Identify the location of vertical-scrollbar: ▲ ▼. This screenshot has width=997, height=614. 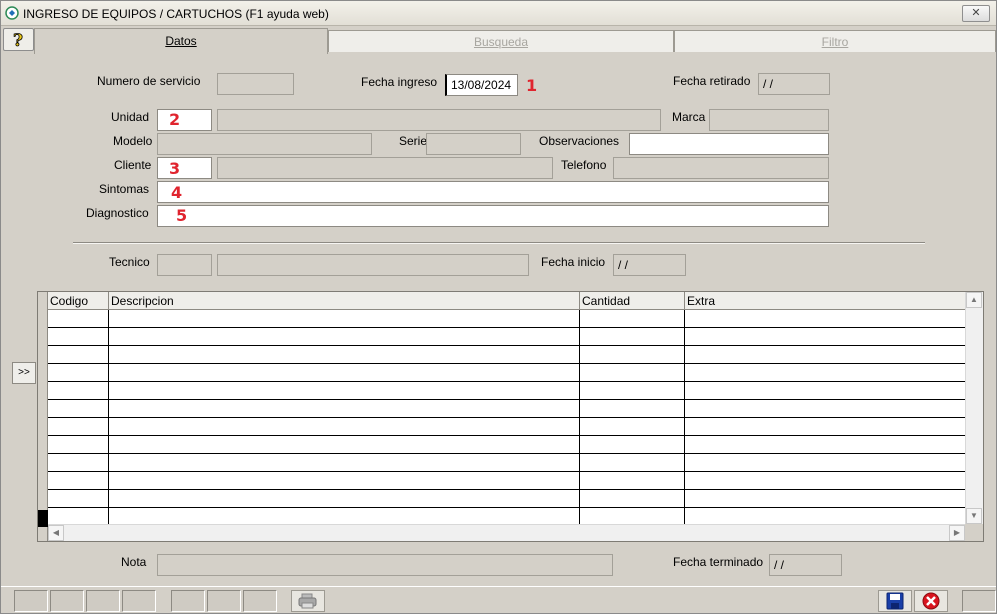
(974, 408).